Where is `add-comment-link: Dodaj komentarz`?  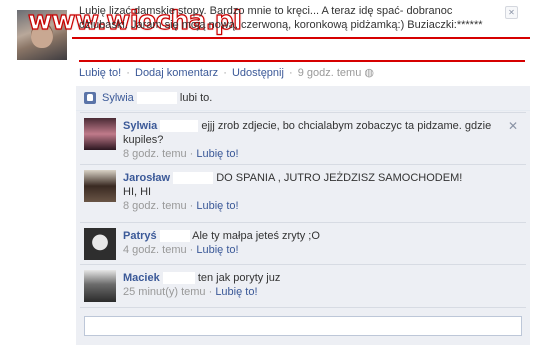
add-comment-link: Dodaj komentarz is located at coordinates (176, 73).